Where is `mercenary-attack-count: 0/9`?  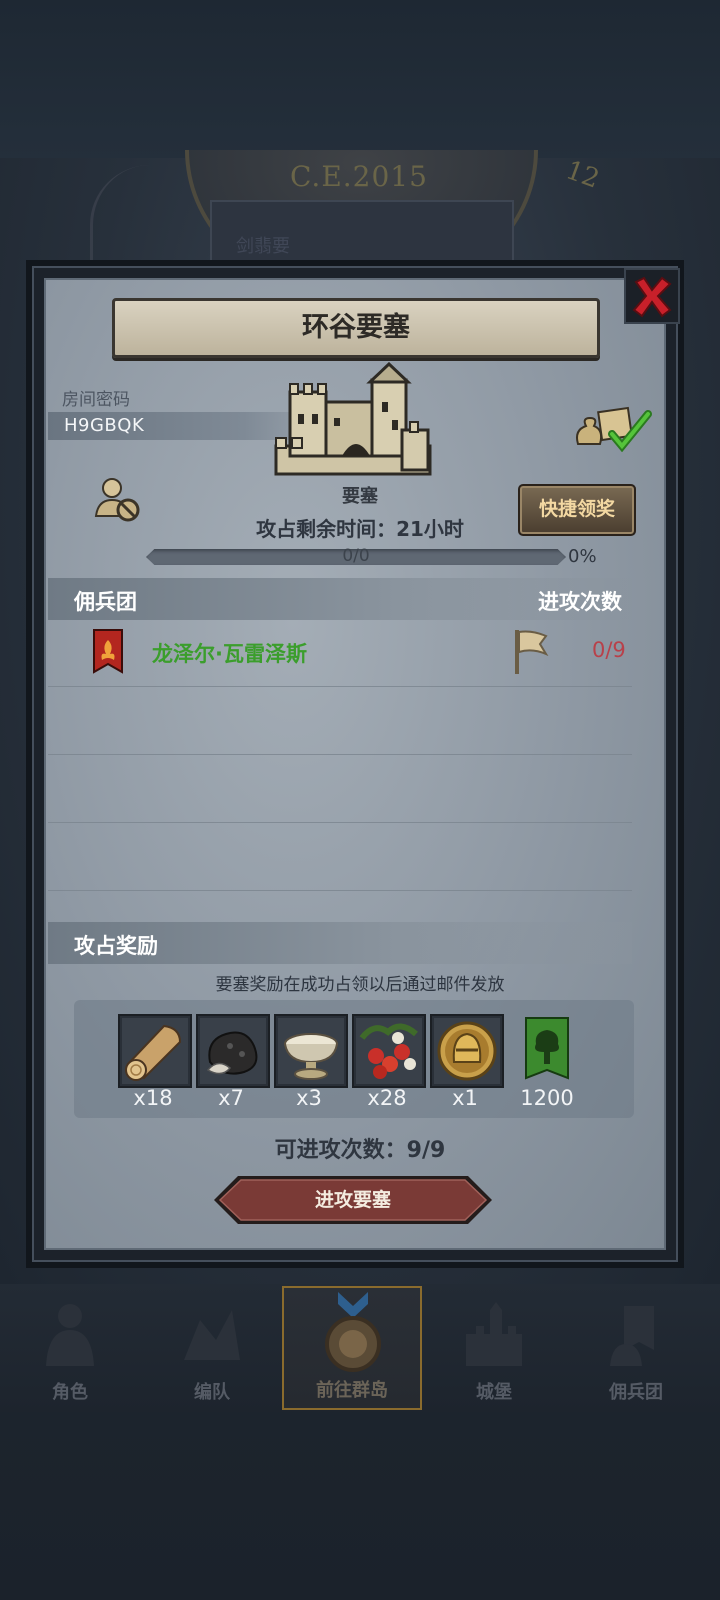
mercenary-attack-count: 0/9 is located at coordinates (609, 650).